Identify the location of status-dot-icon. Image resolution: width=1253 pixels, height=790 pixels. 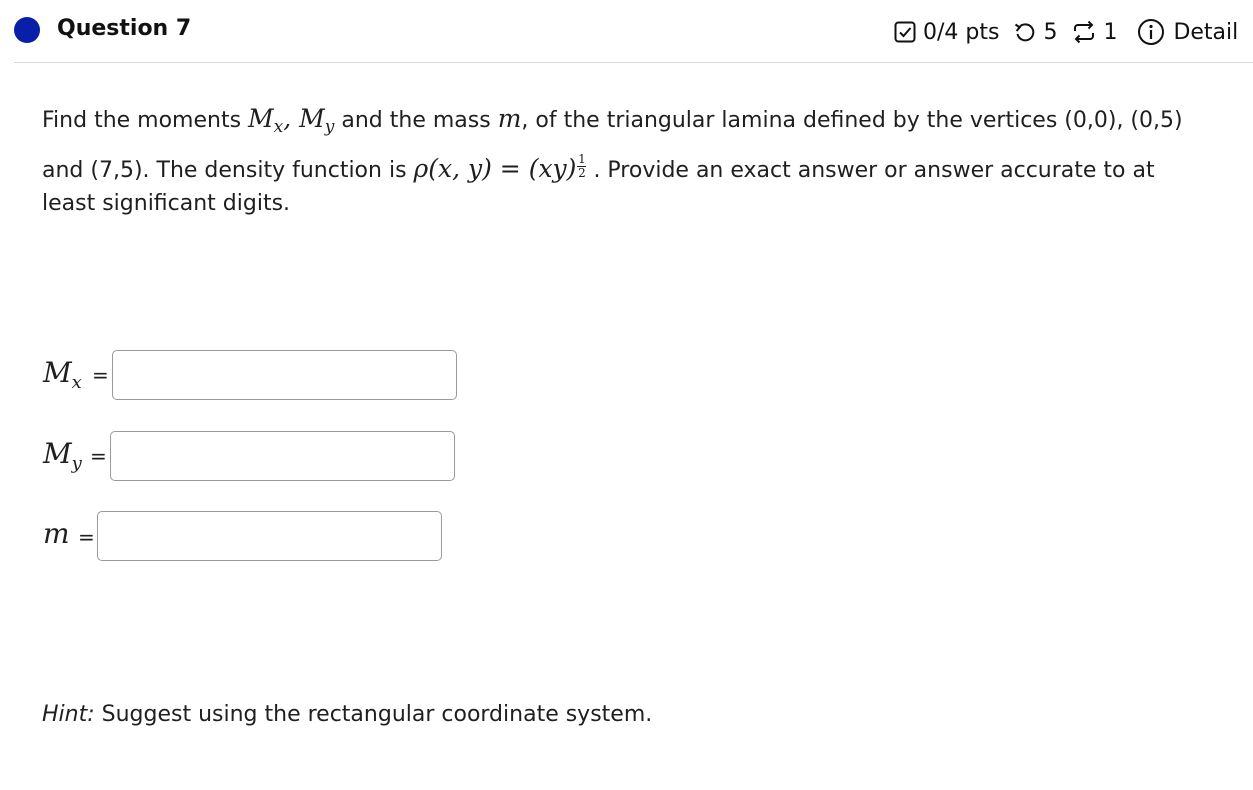
(27, 30).